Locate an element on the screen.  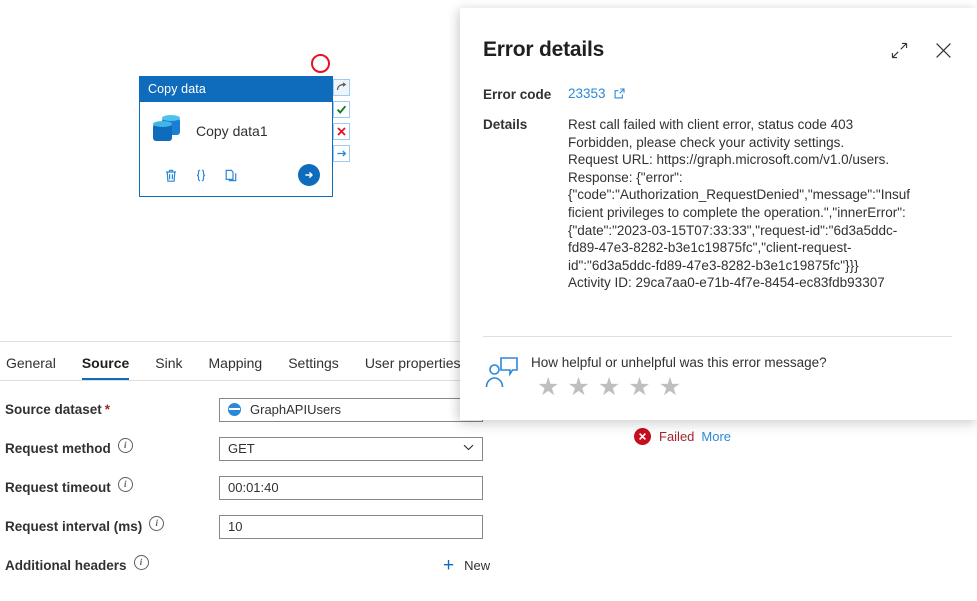
form-row-request-method: Request method i GET is located at coordinates (488, 448).